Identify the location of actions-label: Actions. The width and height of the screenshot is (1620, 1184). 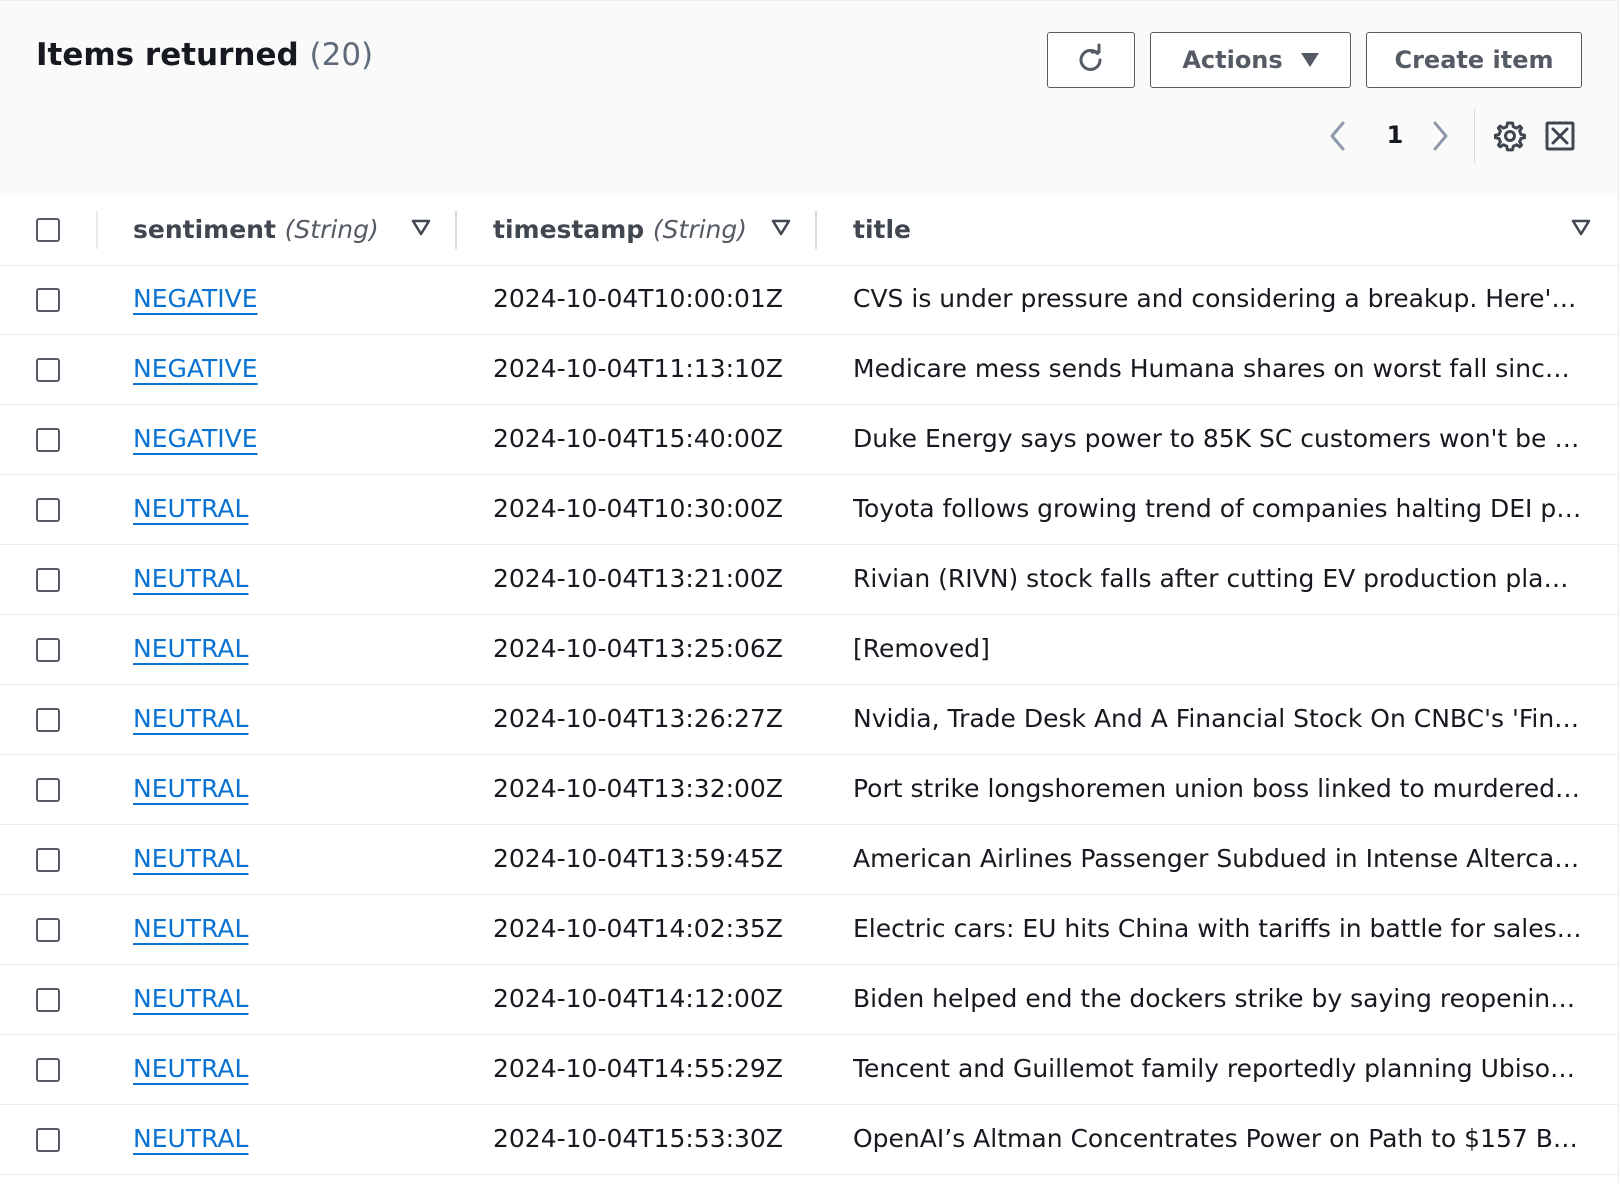
(1232, 60).